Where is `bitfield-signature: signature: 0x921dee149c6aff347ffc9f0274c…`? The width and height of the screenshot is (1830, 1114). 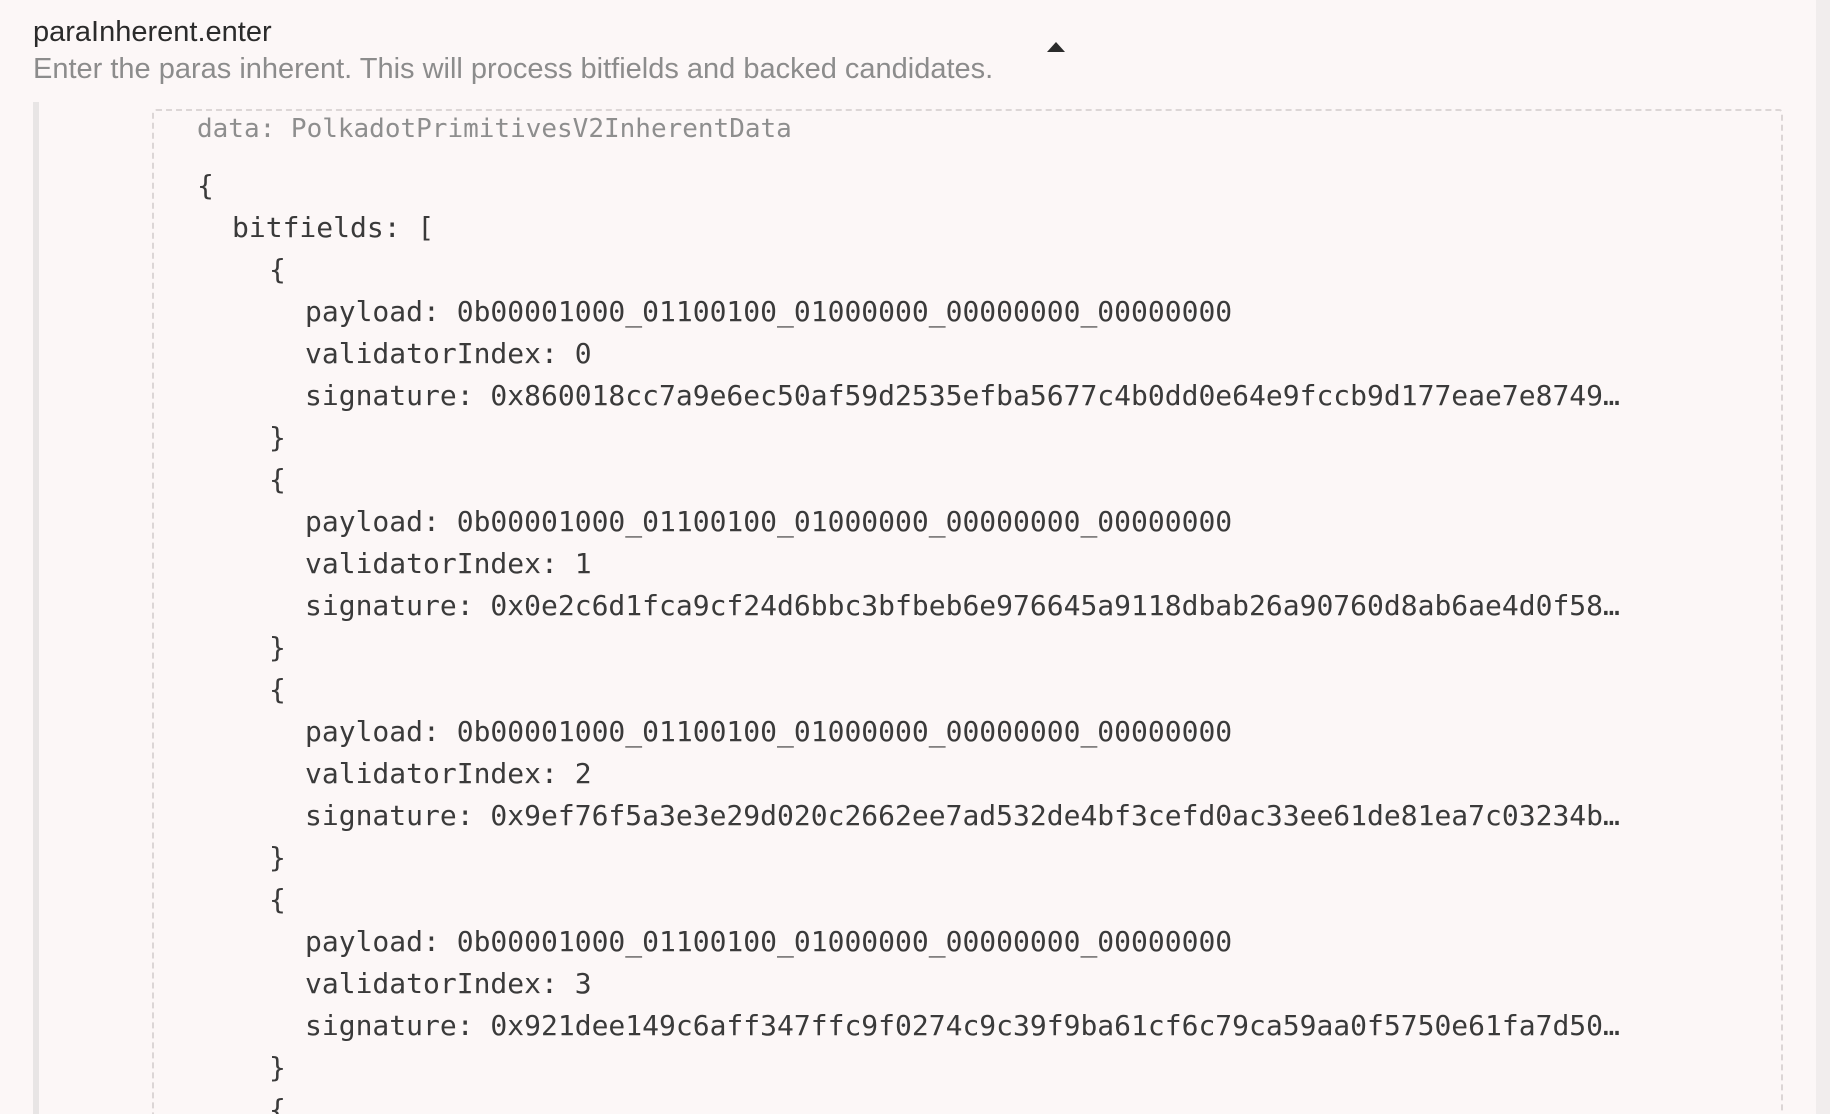 bitfield-signature: signature: 0x921dee149c6aff347ffc9f0274c… is located at coordinates (952, 1026).